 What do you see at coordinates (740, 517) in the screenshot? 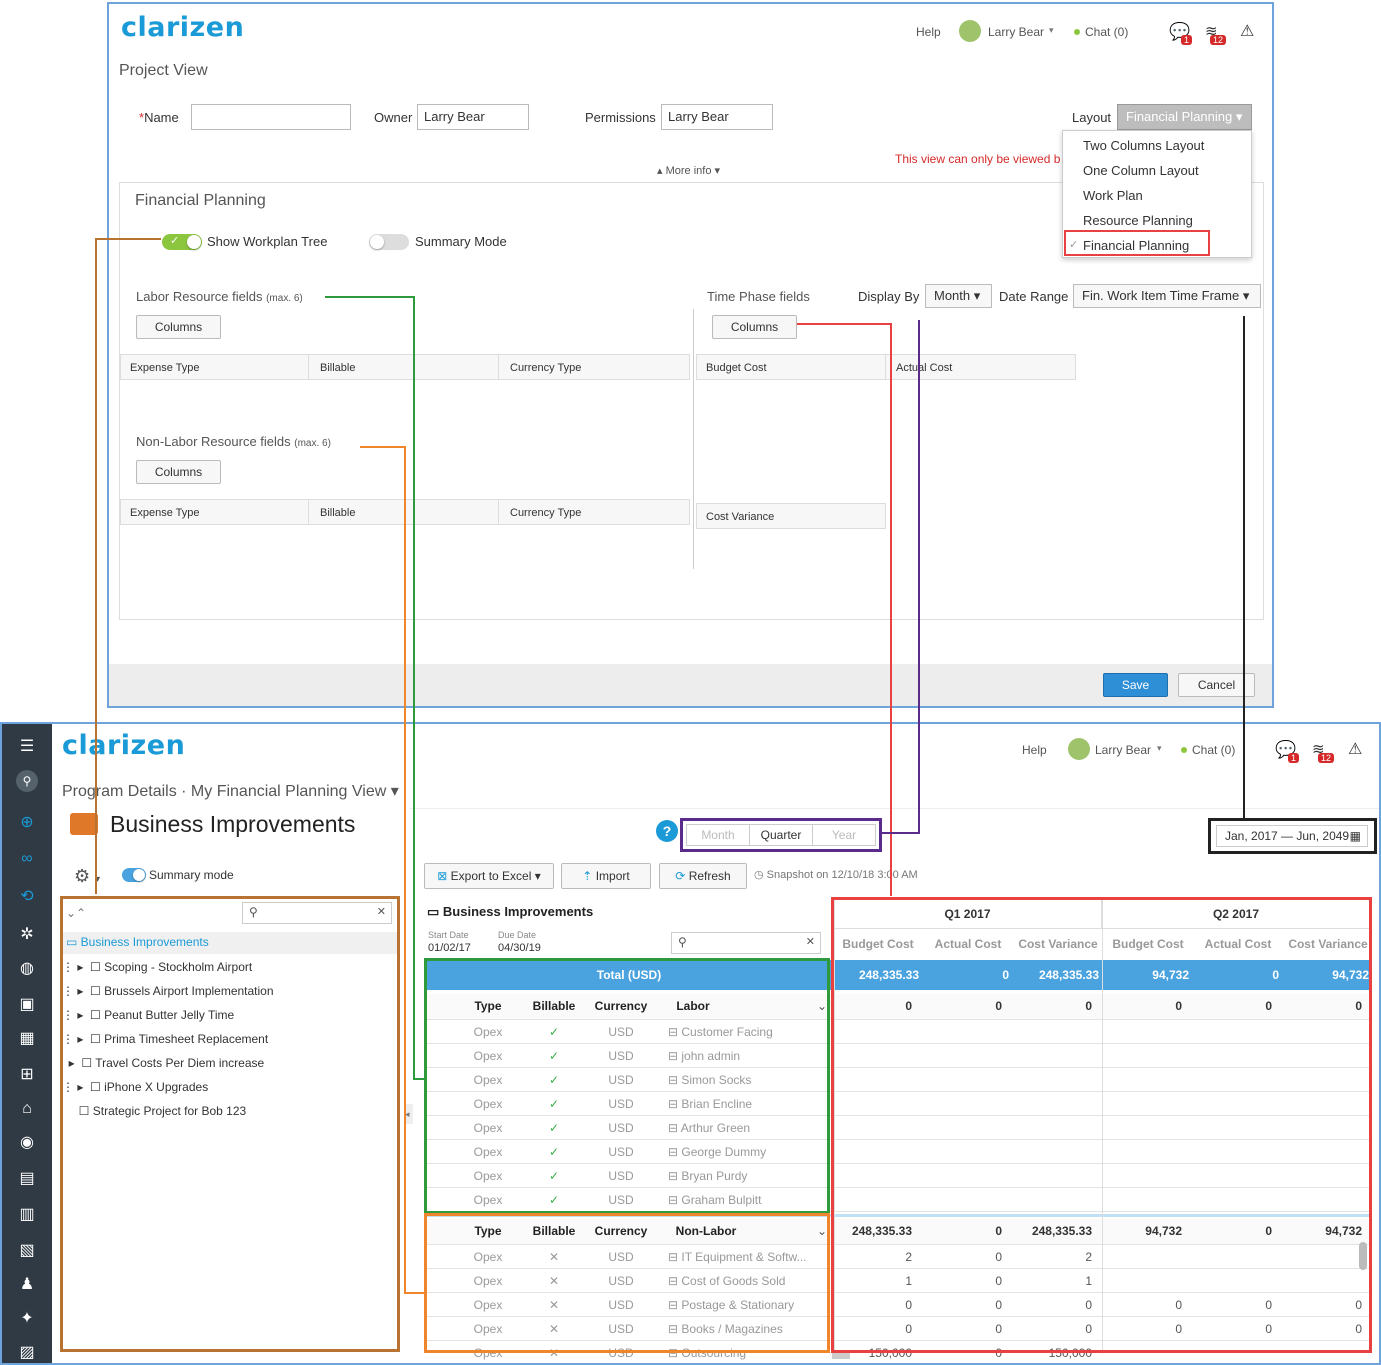
I see `col-cost-variance: Cost Variance` at bounding box center [740, 517].